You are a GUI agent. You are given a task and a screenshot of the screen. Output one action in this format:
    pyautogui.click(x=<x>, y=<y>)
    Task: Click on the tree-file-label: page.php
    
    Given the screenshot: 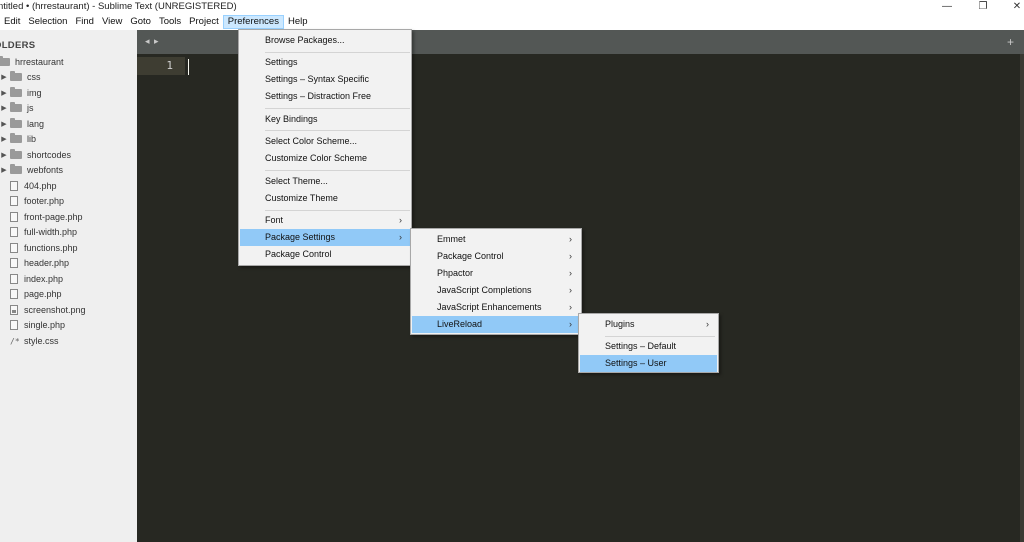 What is the action you would take?
    pyautogui.click(x=43, y=294)
    